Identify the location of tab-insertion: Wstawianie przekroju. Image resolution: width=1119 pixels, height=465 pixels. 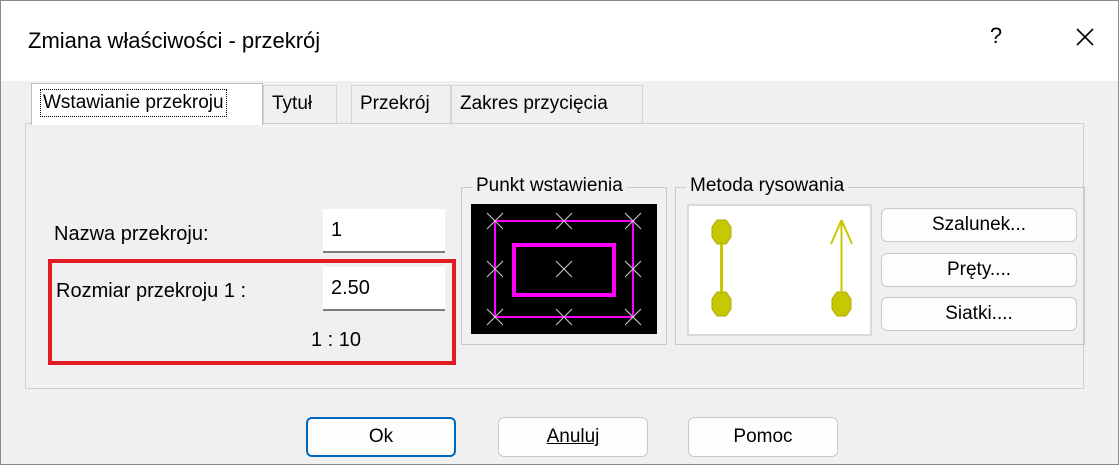
(147, 104).